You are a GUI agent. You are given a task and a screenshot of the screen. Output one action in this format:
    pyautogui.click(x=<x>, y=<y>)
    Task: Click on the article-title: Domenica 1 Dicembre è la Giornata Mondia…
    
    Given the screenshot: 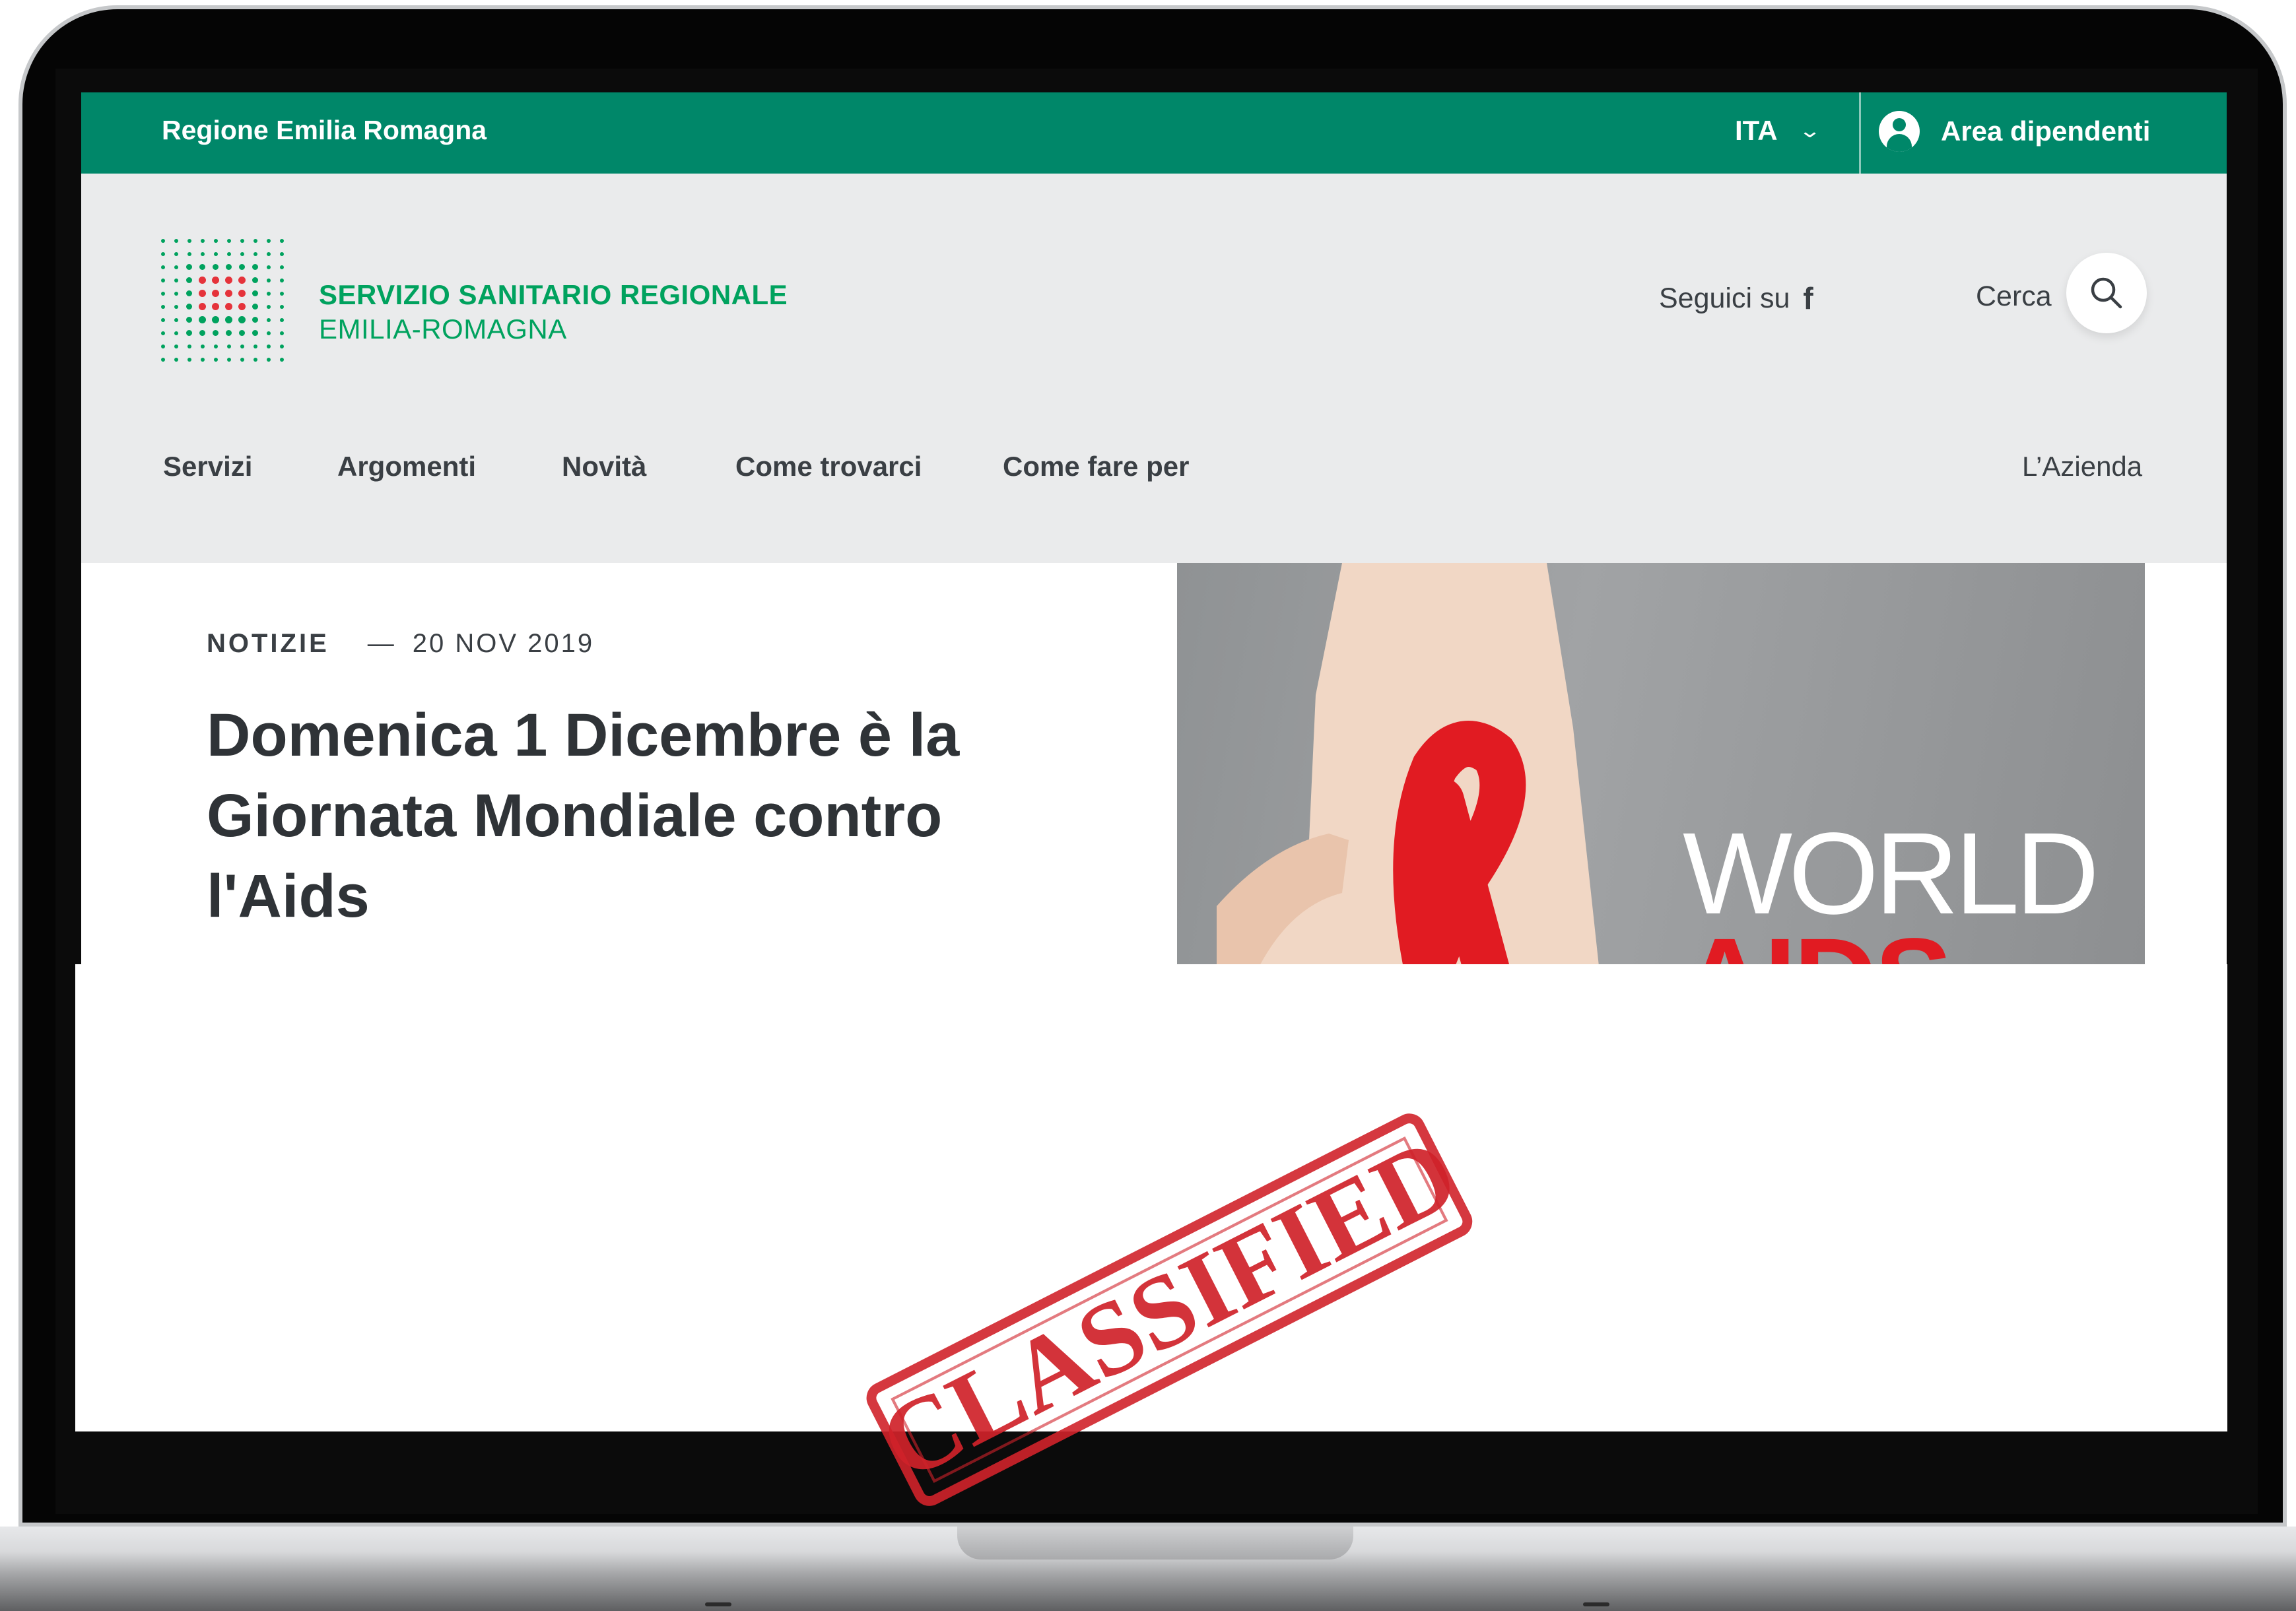 What is the action you would take?
    pyautogui.click(x=636, y=816)
    